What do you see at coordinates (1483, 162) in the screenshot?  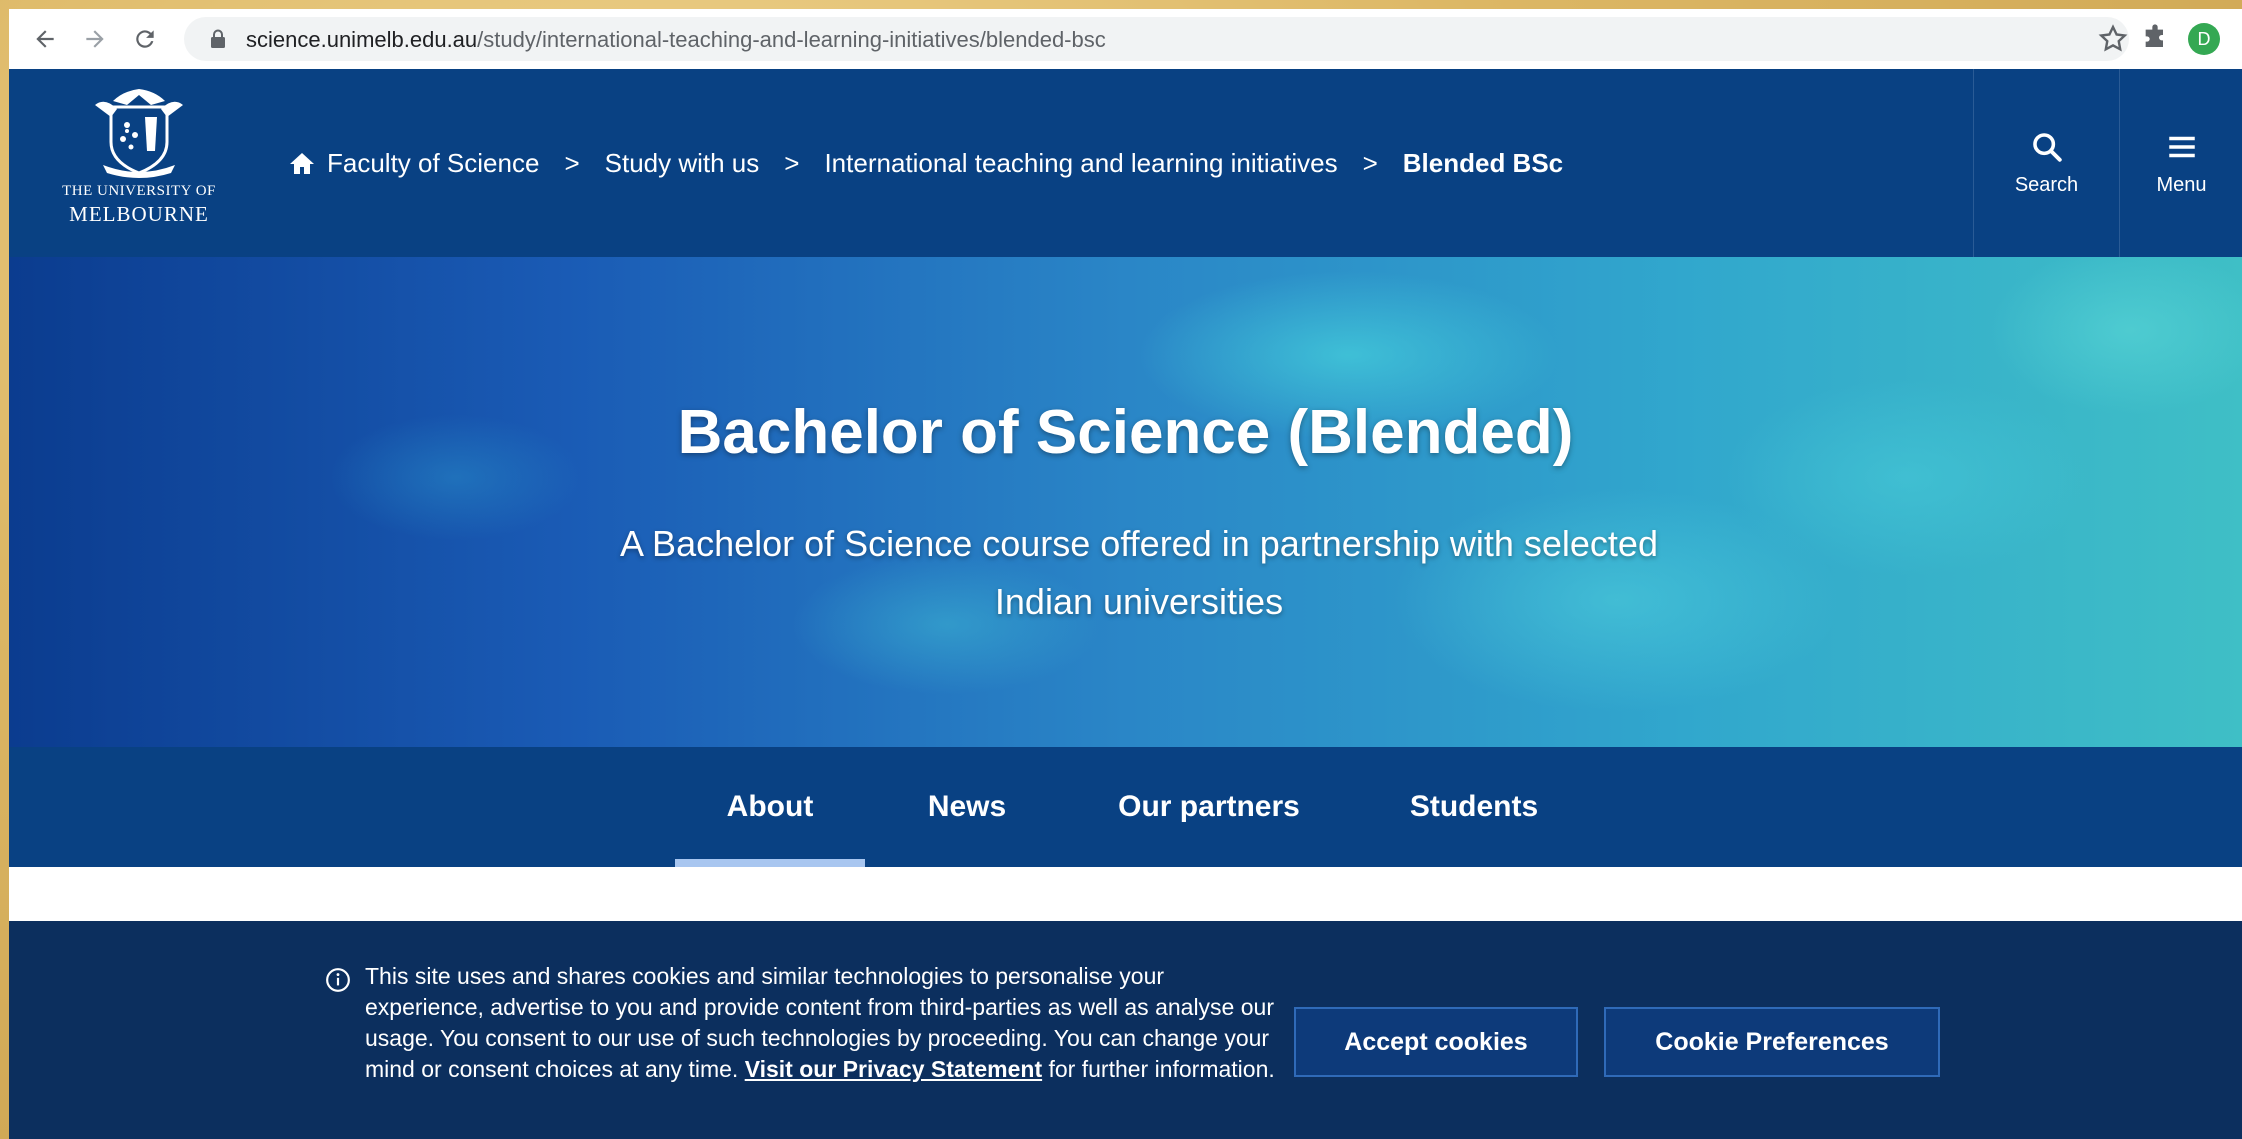 I see `breadcrumb-item-current: Blended BSc` at bounding box center [1483, 162].